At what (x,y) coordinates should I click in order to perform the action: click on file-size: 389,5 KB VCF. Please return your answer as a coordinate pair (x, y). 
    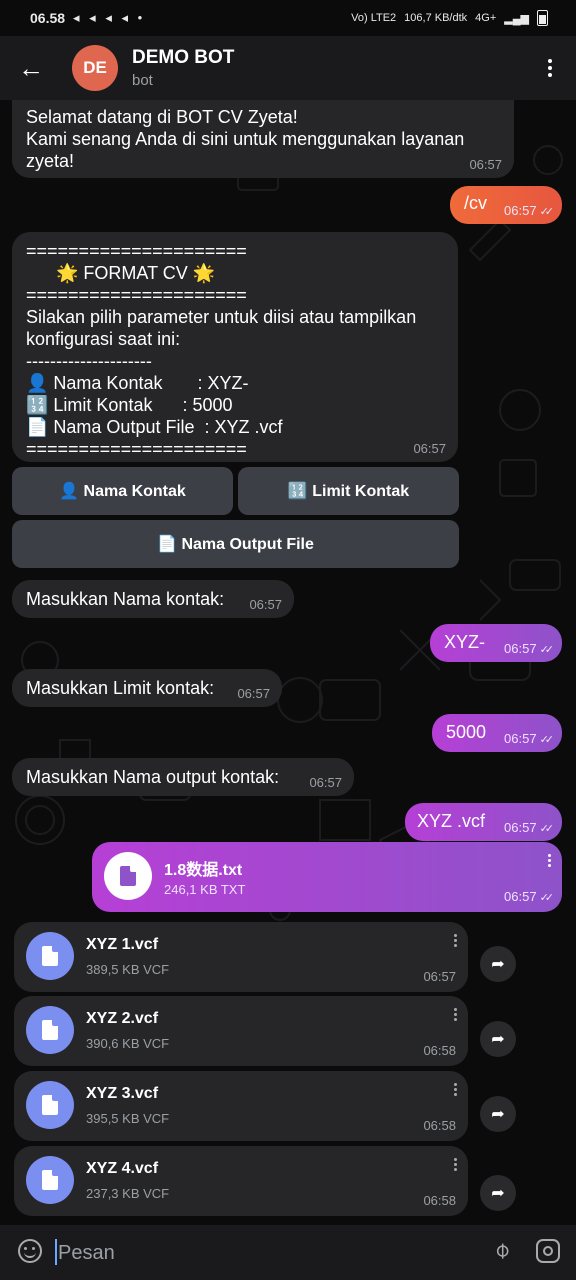
    Looking at the image, I should click on (128, 969).